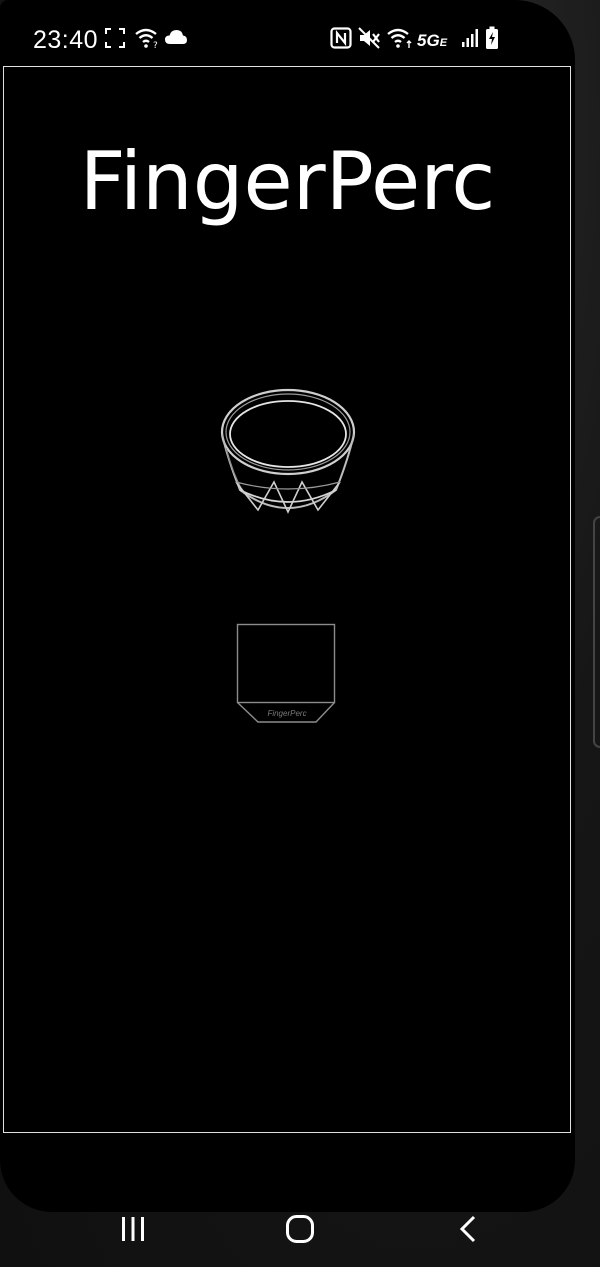 This screenshot has width=600, height=1267. I want to click on status-bar: 23:40 ? 5GE, so click(287, 33).